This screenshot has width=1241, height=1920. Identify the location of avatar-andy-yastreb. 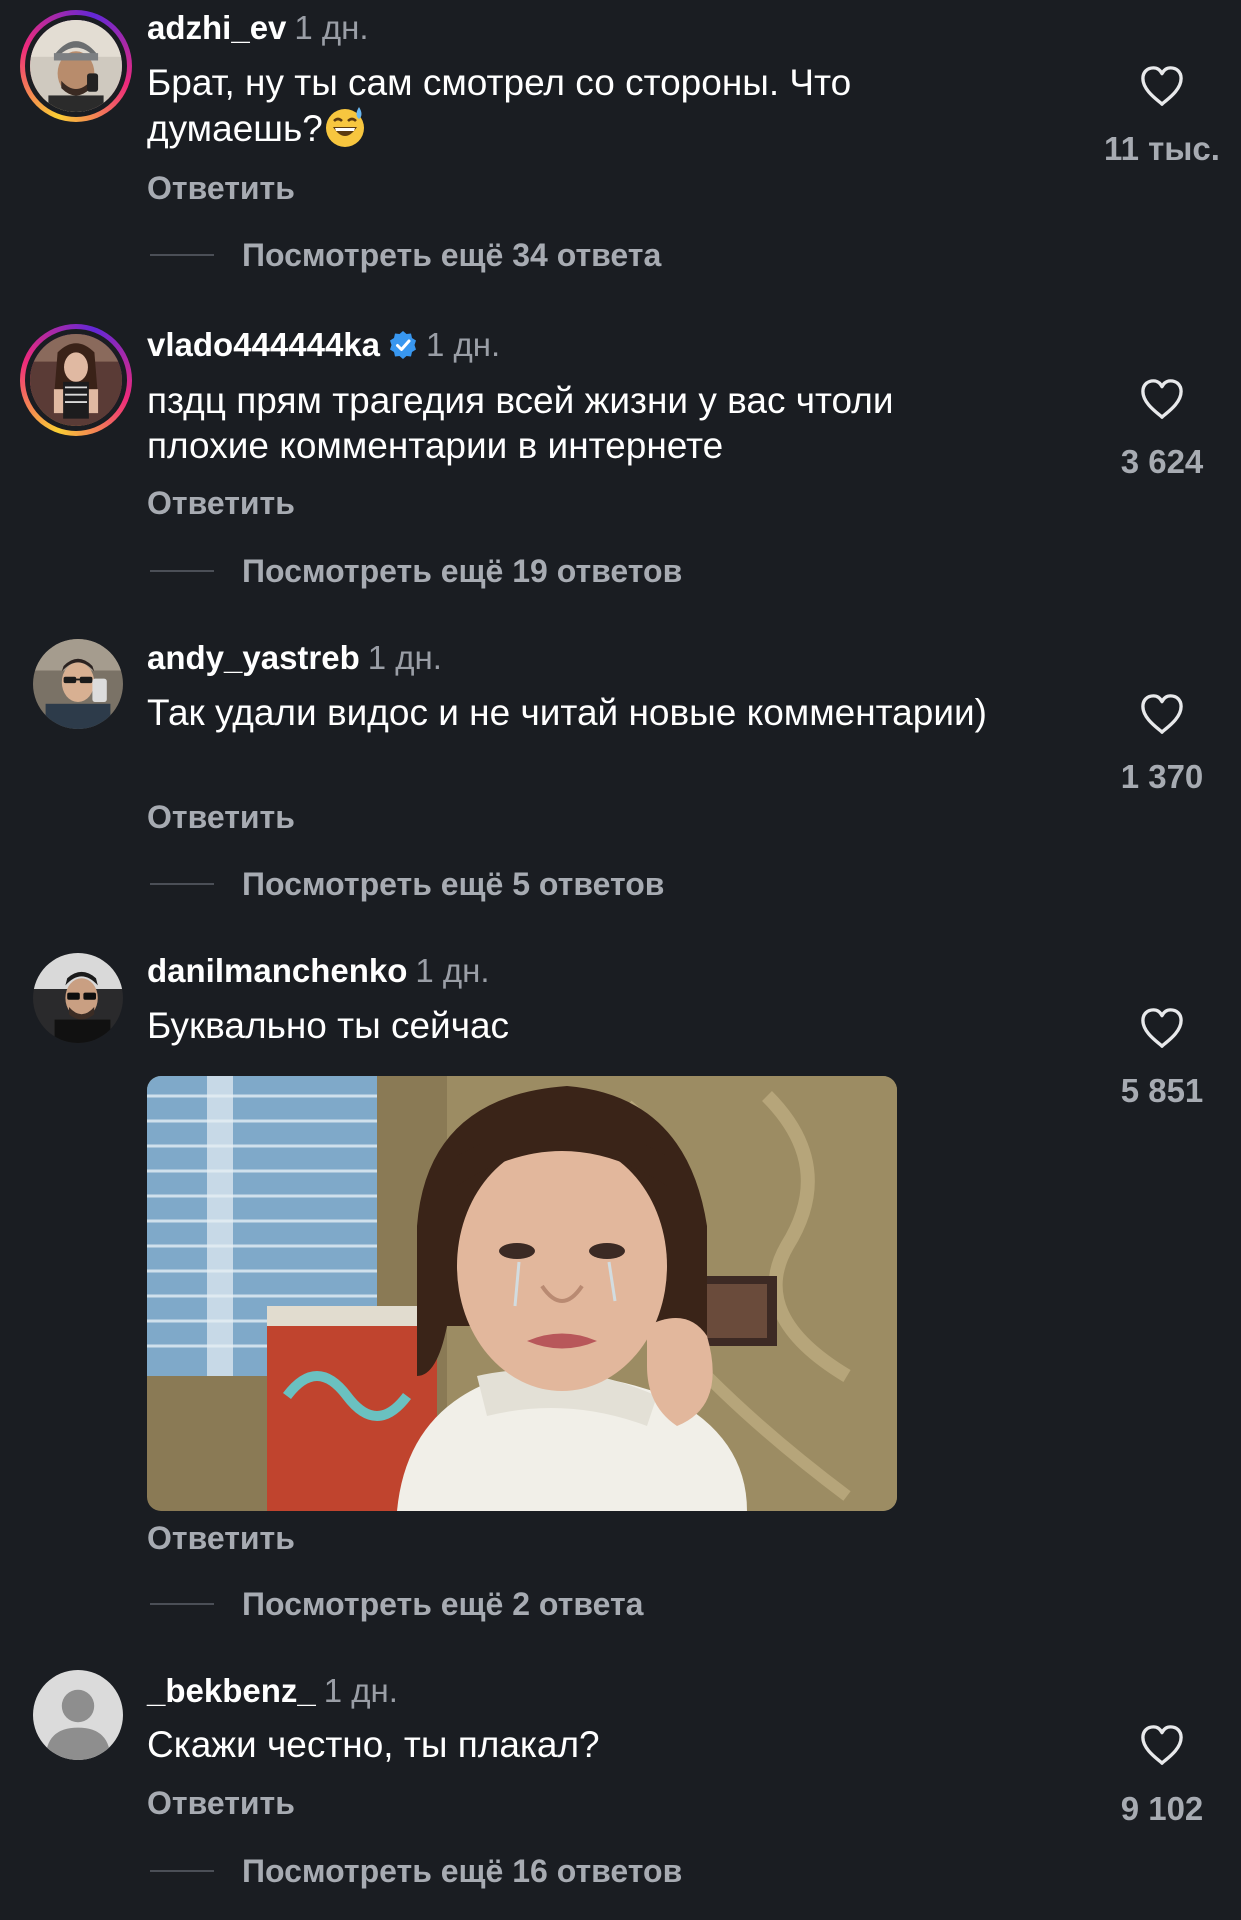
(78, 684).